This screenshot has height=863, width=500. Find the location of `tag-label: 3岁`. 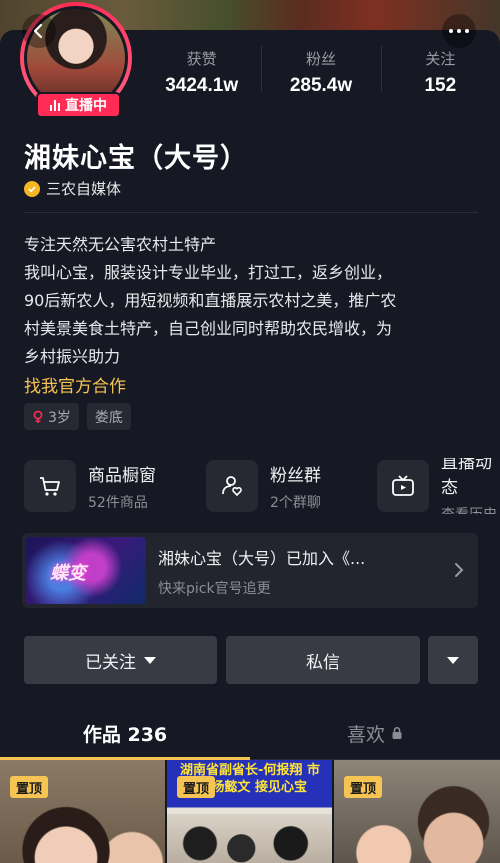

tag-label: 3岁 is located at coordinates (59, 417).